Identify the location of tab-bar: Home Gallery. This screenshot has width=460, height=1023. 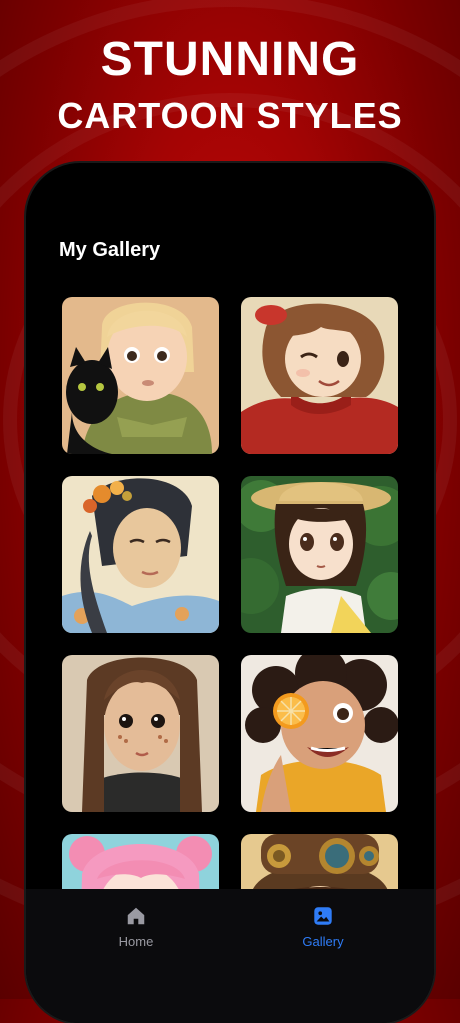
(230, 956).